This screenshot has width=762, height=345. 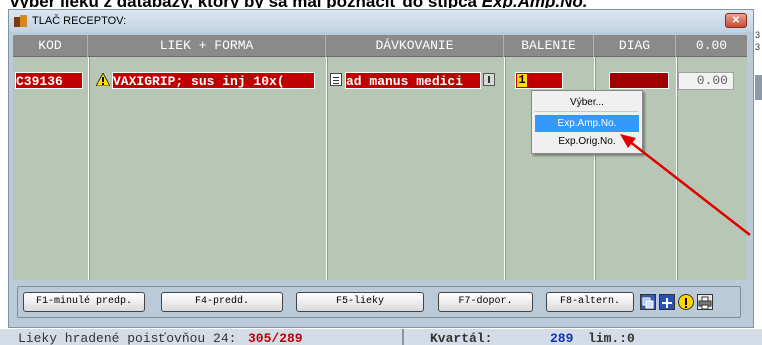 I want to click on kvartal-value: 289, so click(x=562, y=338).